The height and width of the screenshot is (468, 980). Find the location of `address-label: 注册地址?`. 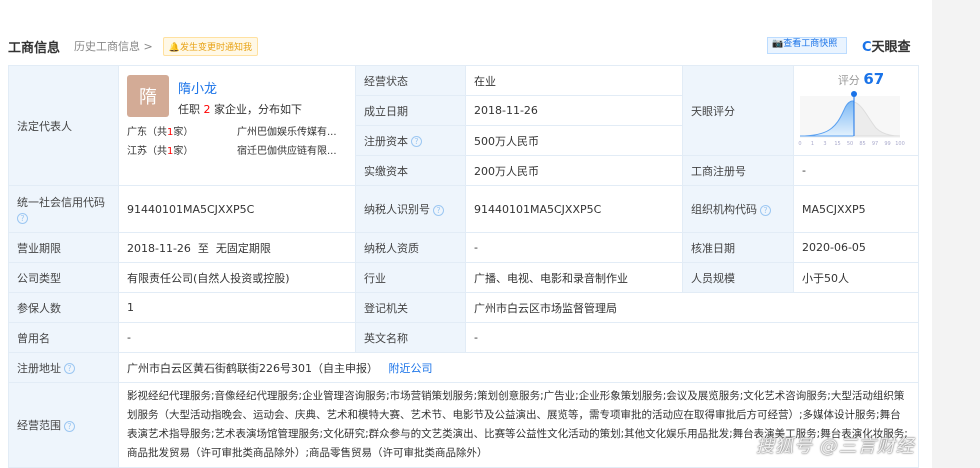

address-label: 注册地址? is located at coordinates (63, 367).